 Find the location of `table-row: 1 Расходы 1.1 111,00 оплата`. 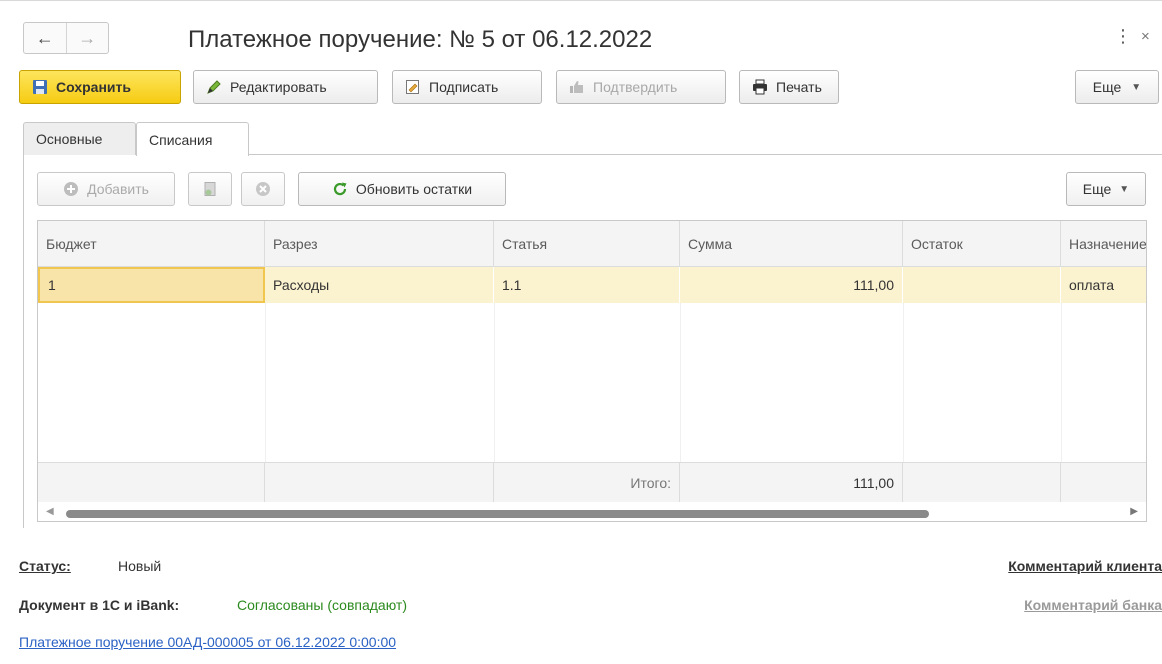

table-row: 1 Расходы 1.1 111,00 оплата is located at coordinates (592, 285).